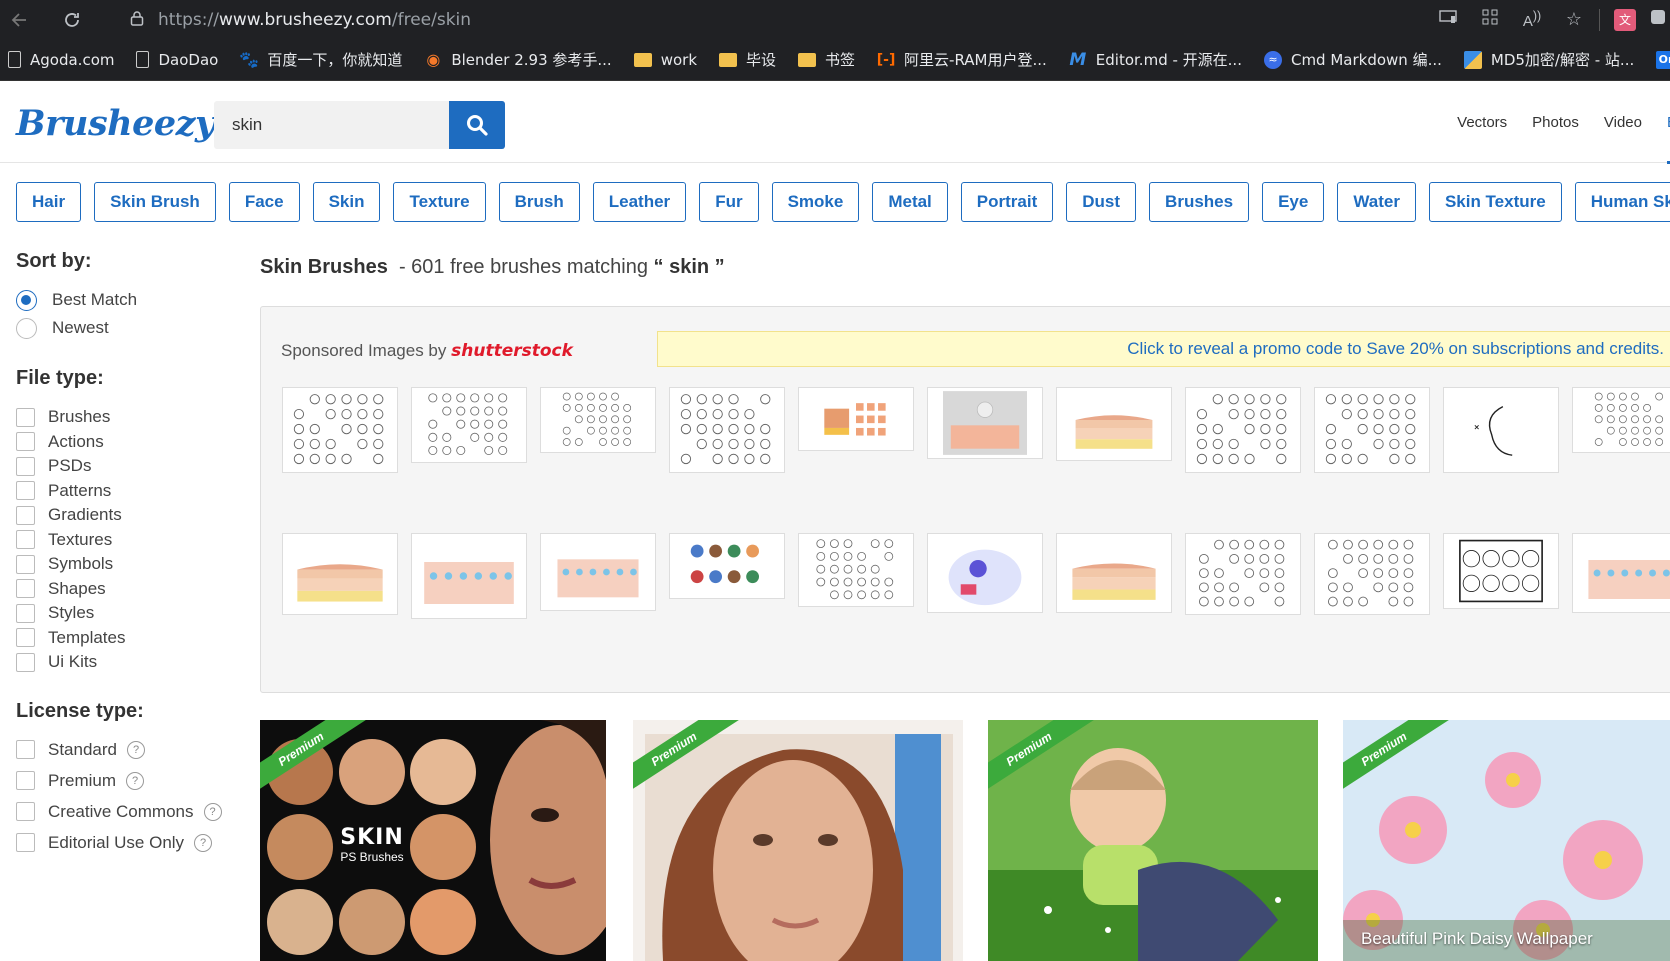 The image size is (1670, 961). I want to click on file-type-option: Ui Kits, so click(131, 662).